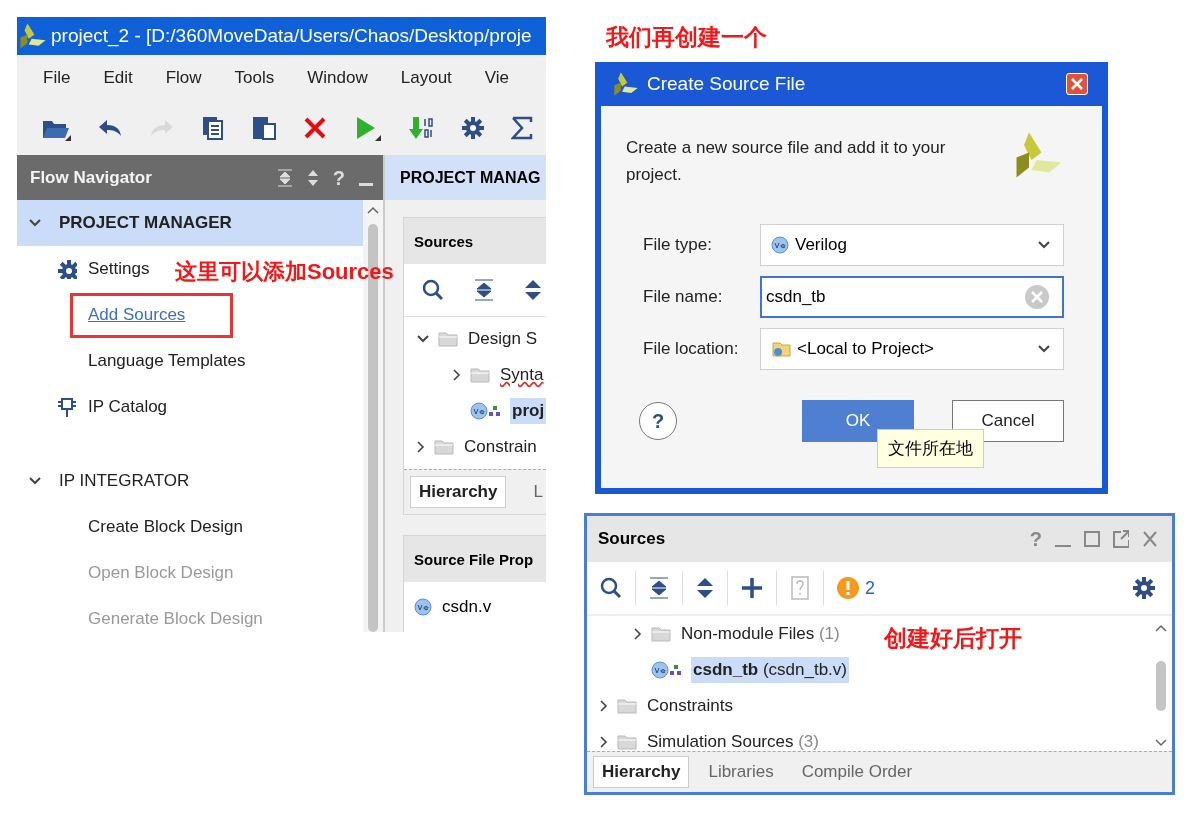 The height and width of the screenshot is (815, 1198). I want to click on dropdown: <Local to Project>, so click(912, 349).